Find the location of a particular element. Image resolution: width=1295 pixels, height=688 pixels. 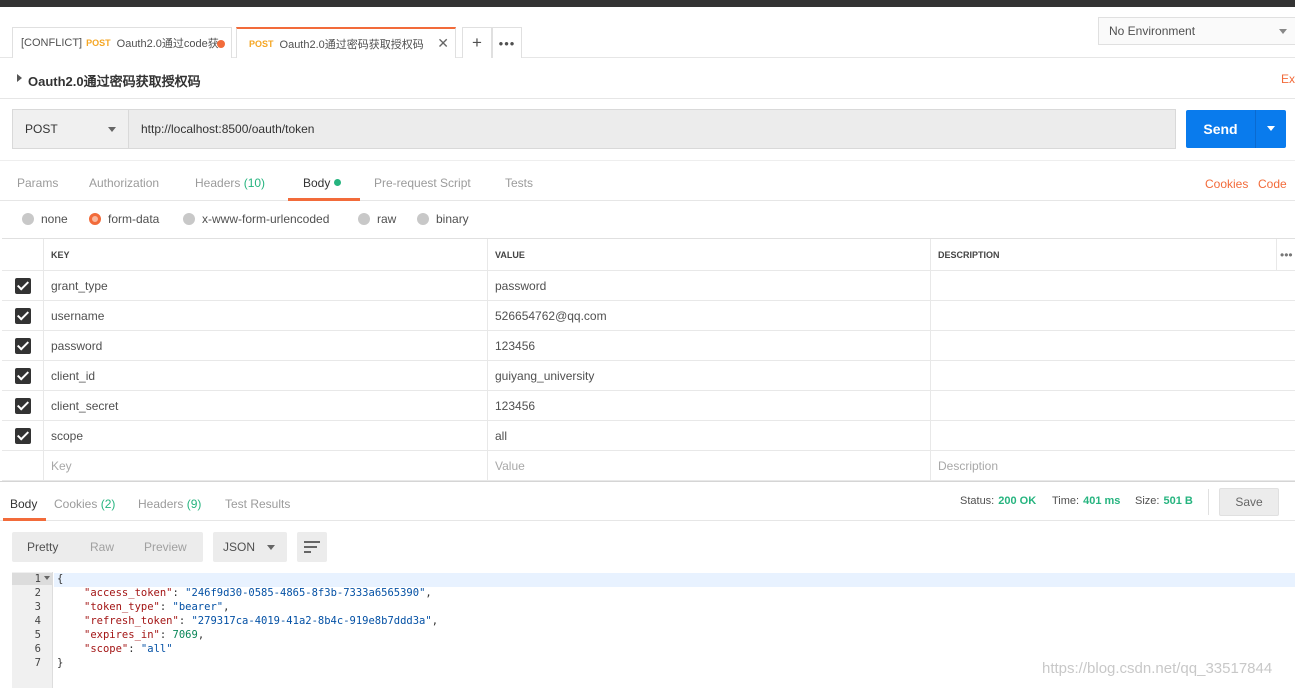

json-key: "scope" is located at coordinates (106, 649).